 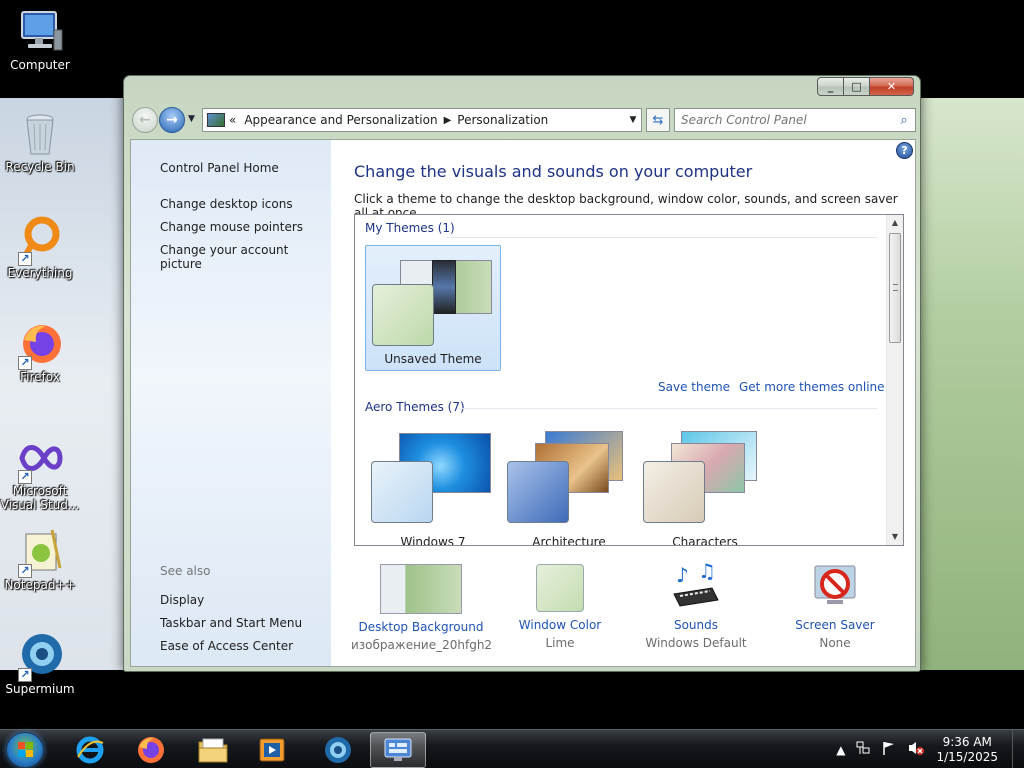 What do you see at coordinates (916, 749) in the screenshot?
I see `volume-muted-icon` at bounding box center [916, 749].